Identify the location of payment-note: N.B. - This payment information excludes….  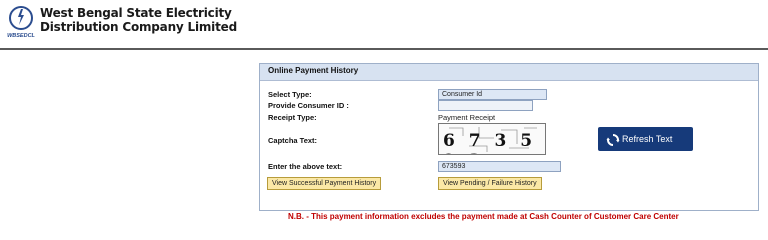
(483, 216).